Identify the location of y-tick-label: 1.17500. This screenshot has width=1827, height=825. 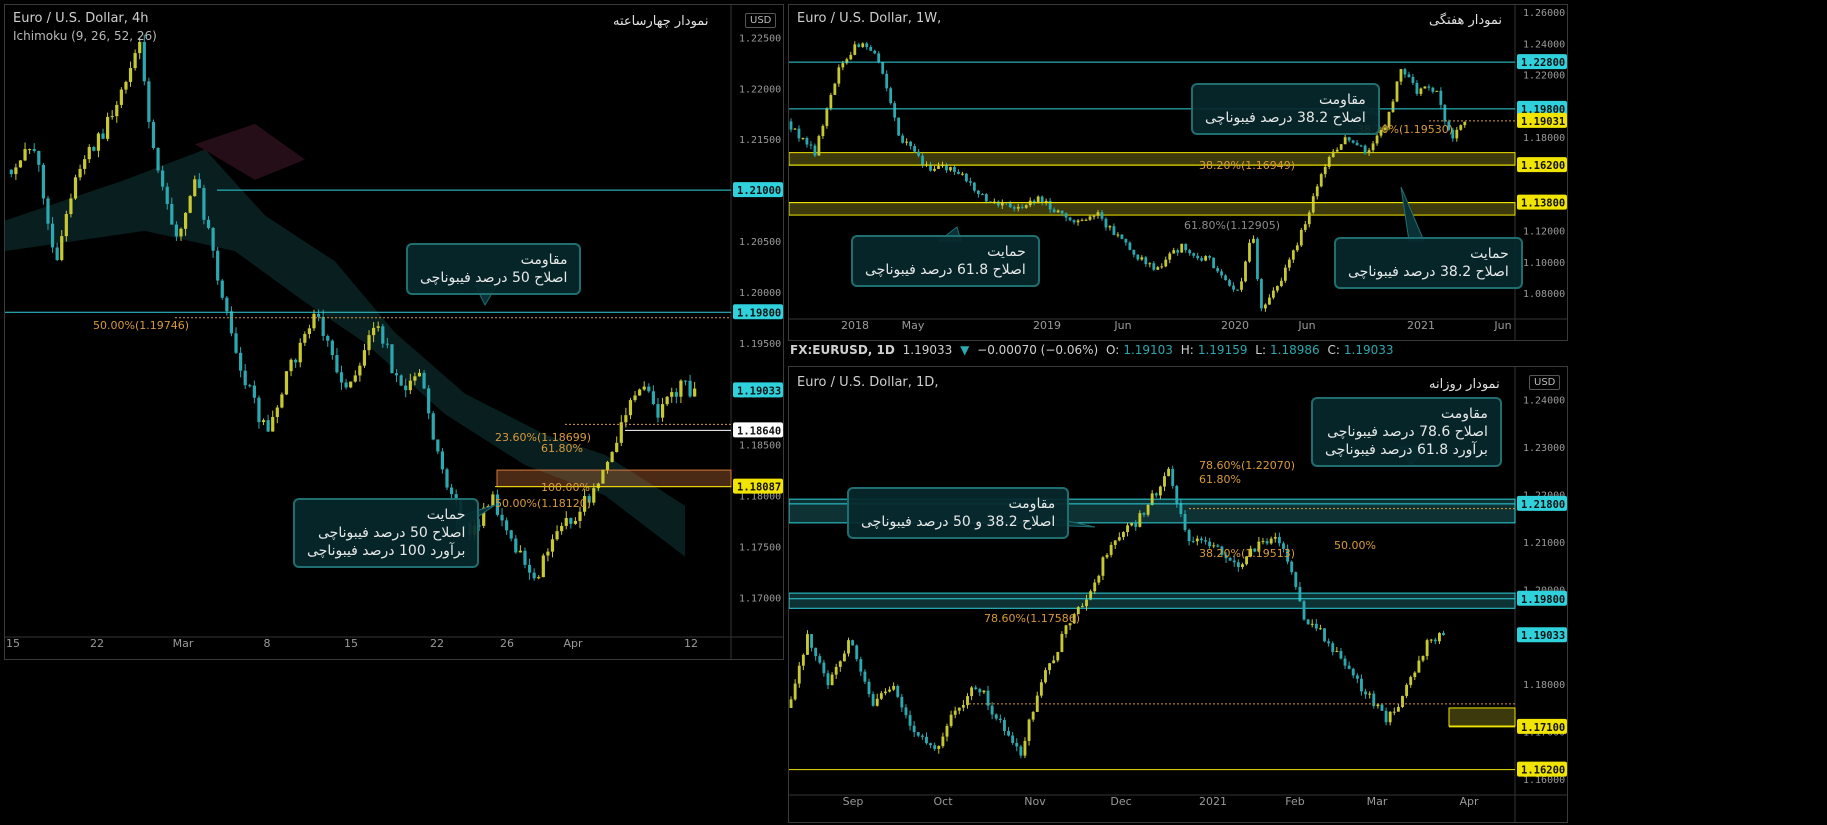
(760, 547).